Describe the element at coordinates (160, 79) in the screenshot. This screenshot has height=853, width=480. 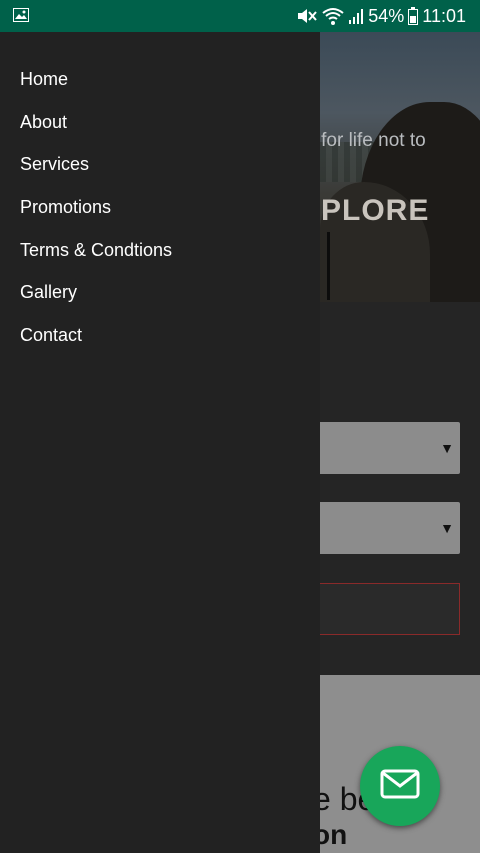
I see `menu-item-home: Home` at that location.